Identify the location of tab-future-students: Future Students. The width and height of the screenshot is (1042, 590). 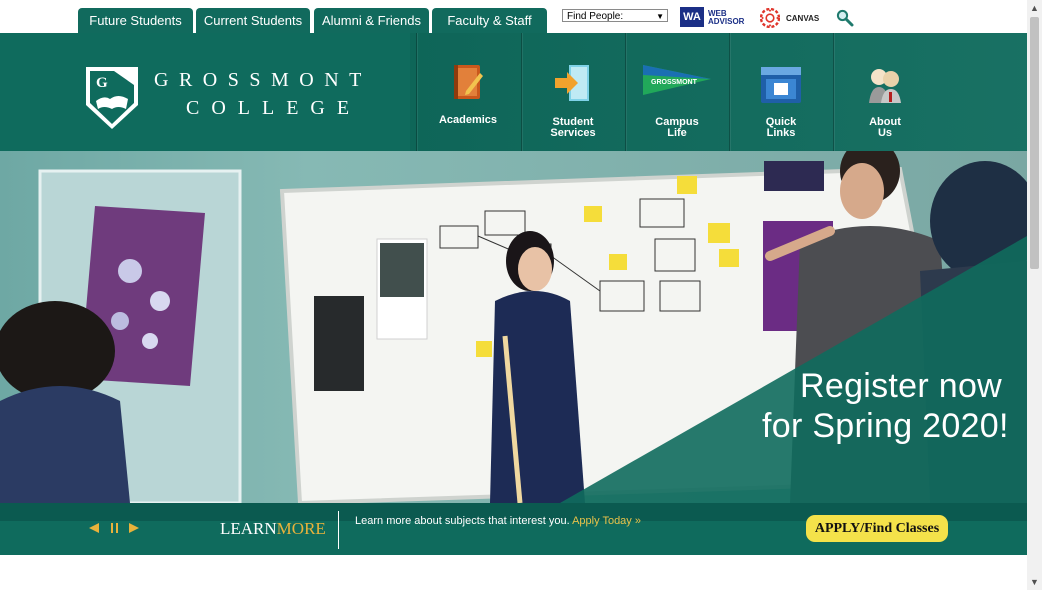
(135, 20).